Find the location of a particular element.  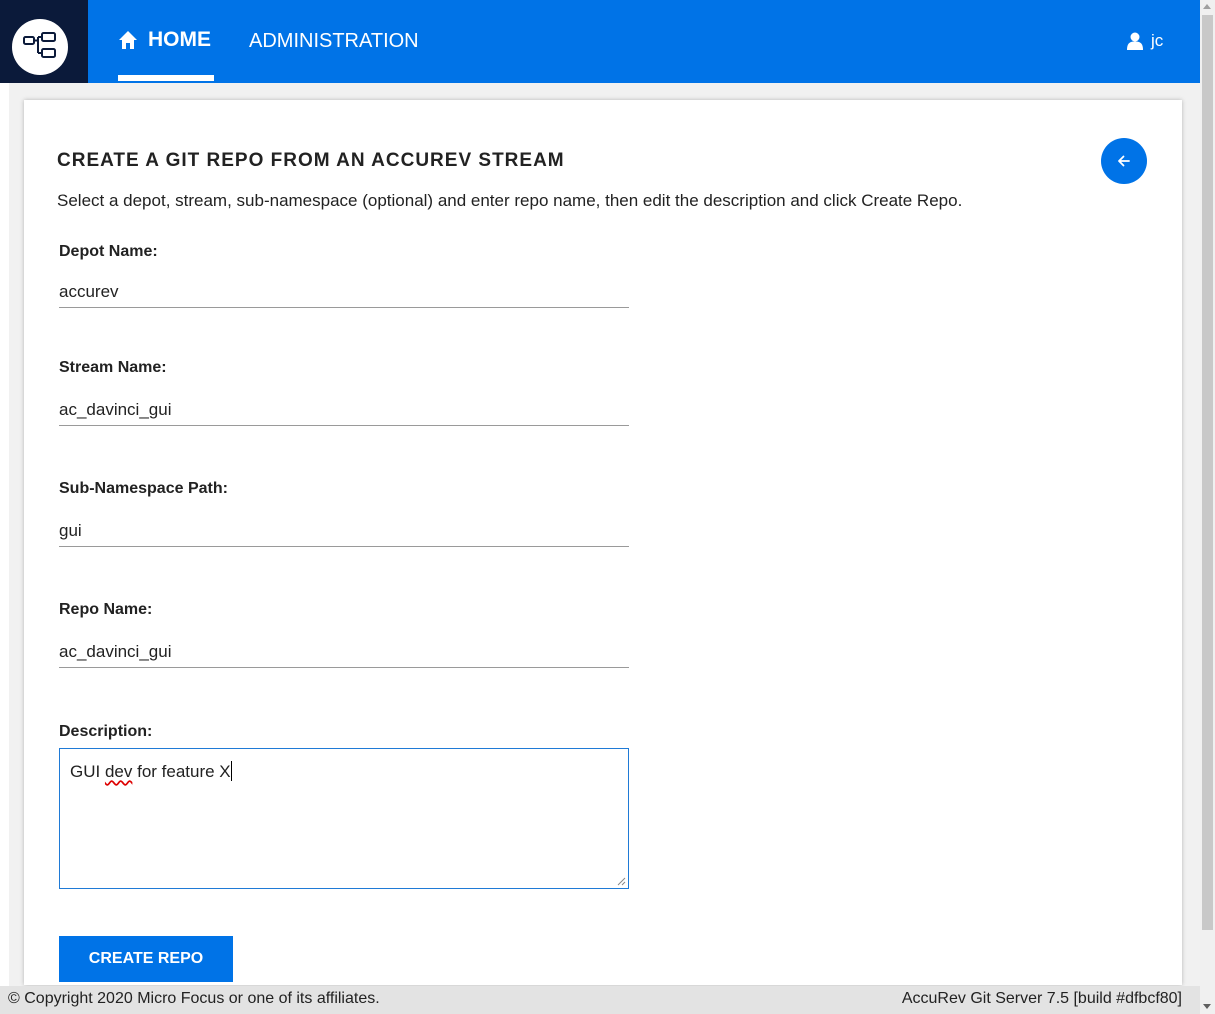

description-label: Description: is located at coordinates (106, 731).